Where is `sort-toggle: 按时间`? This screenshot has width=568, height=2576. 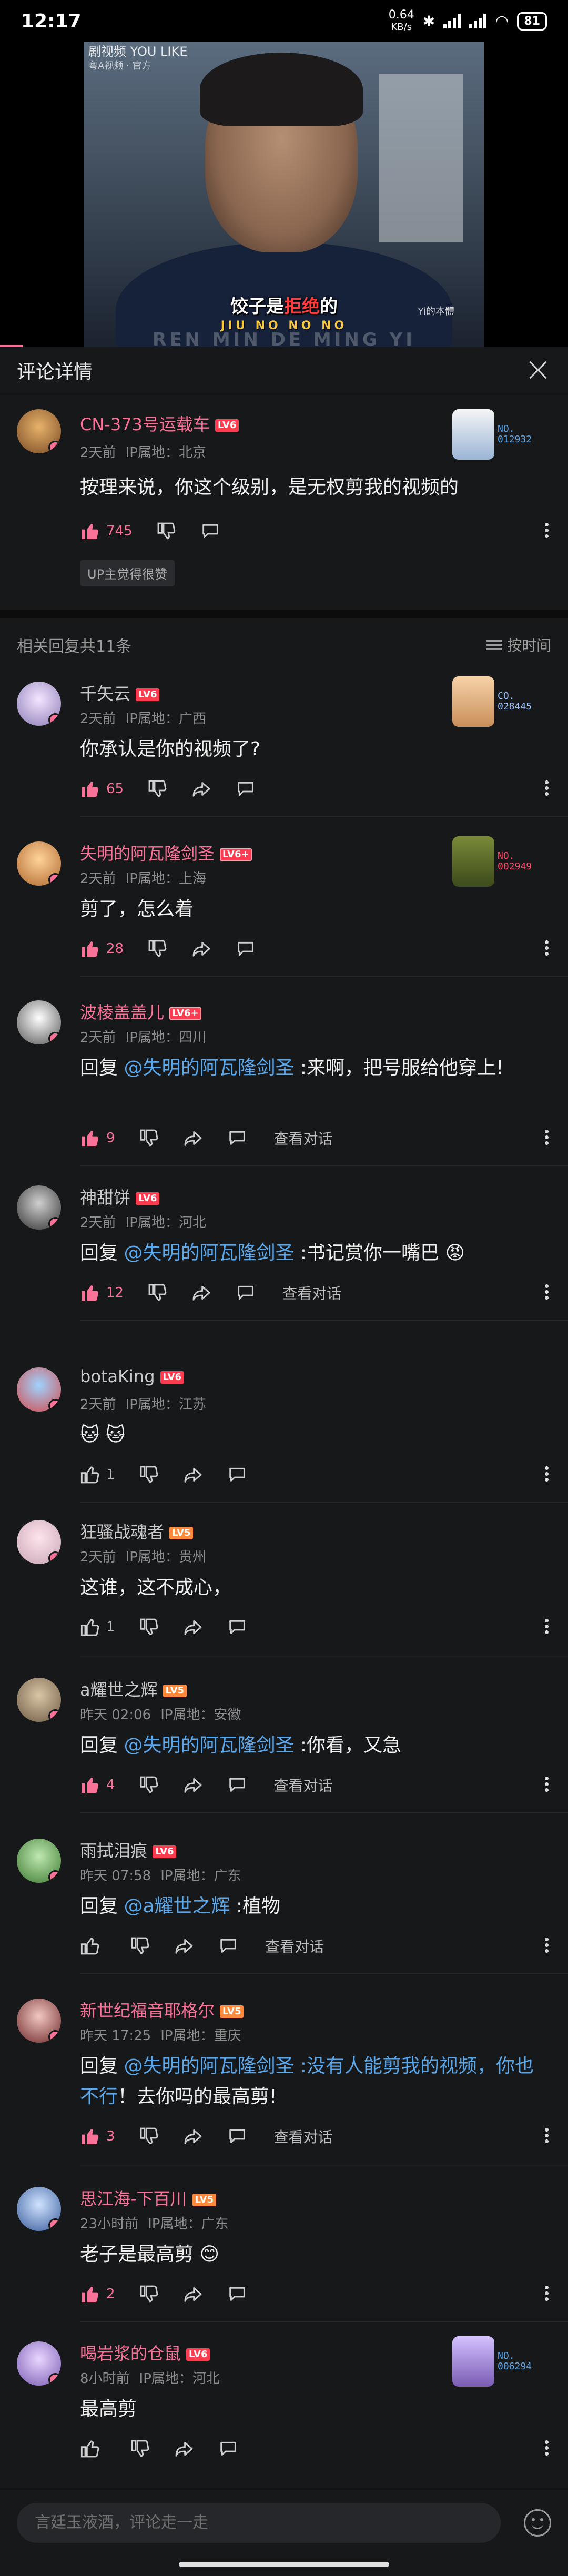
sort-toggle: 按时间 is located at coordinates (518, 645).